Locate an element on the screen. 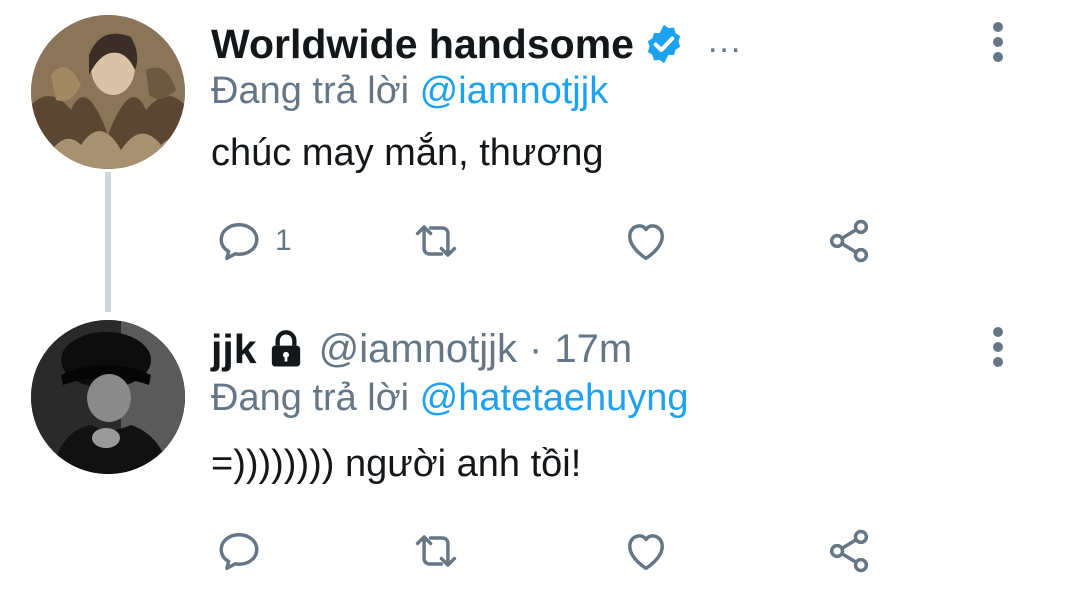 The height and width of the screenshot is (595, 1080). display-name: Worldwide handsome is located at coordinates (422, 44).